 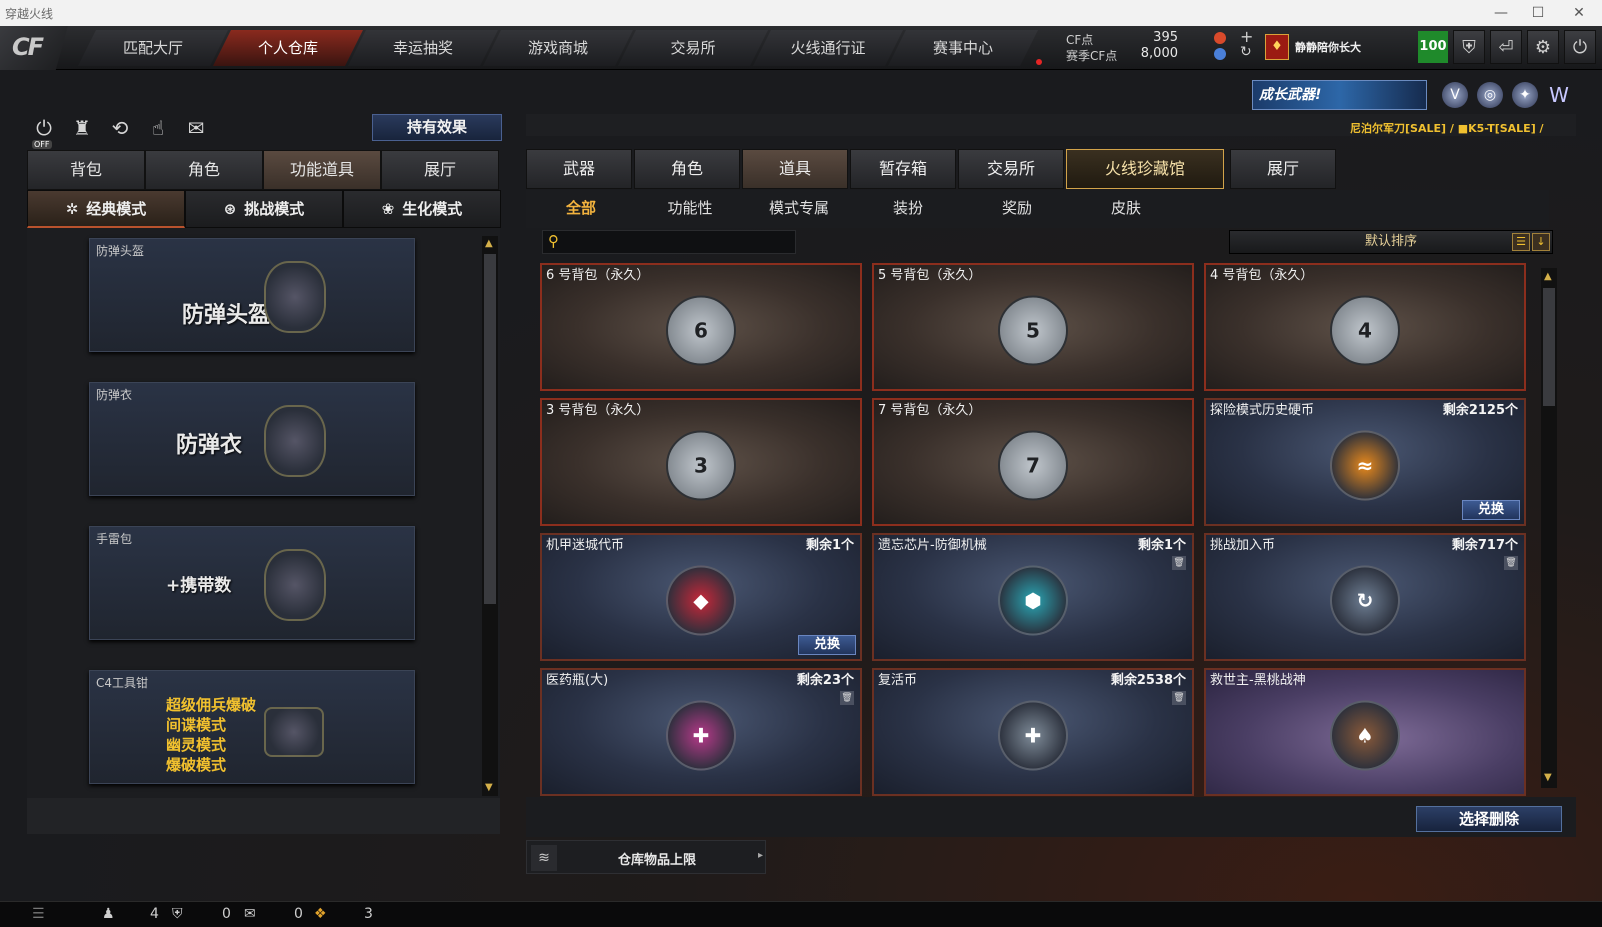 What do you see at coordinates (1559, 95) in the screenshot?
I see `wings-icon: W` at bounding box center [1559, 95].